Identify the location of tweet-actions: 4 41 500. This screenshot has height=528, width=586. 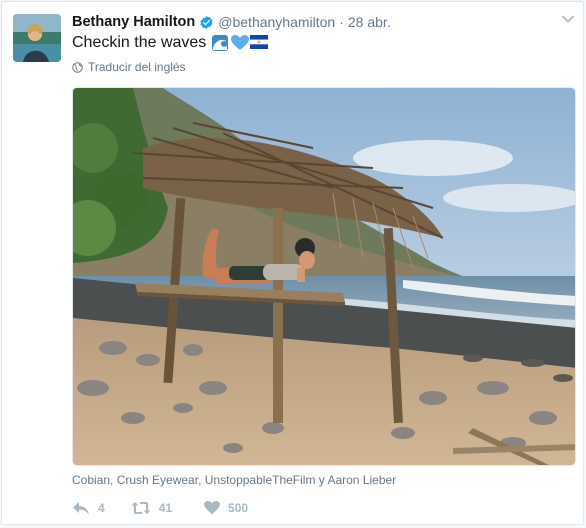
(173, 508).